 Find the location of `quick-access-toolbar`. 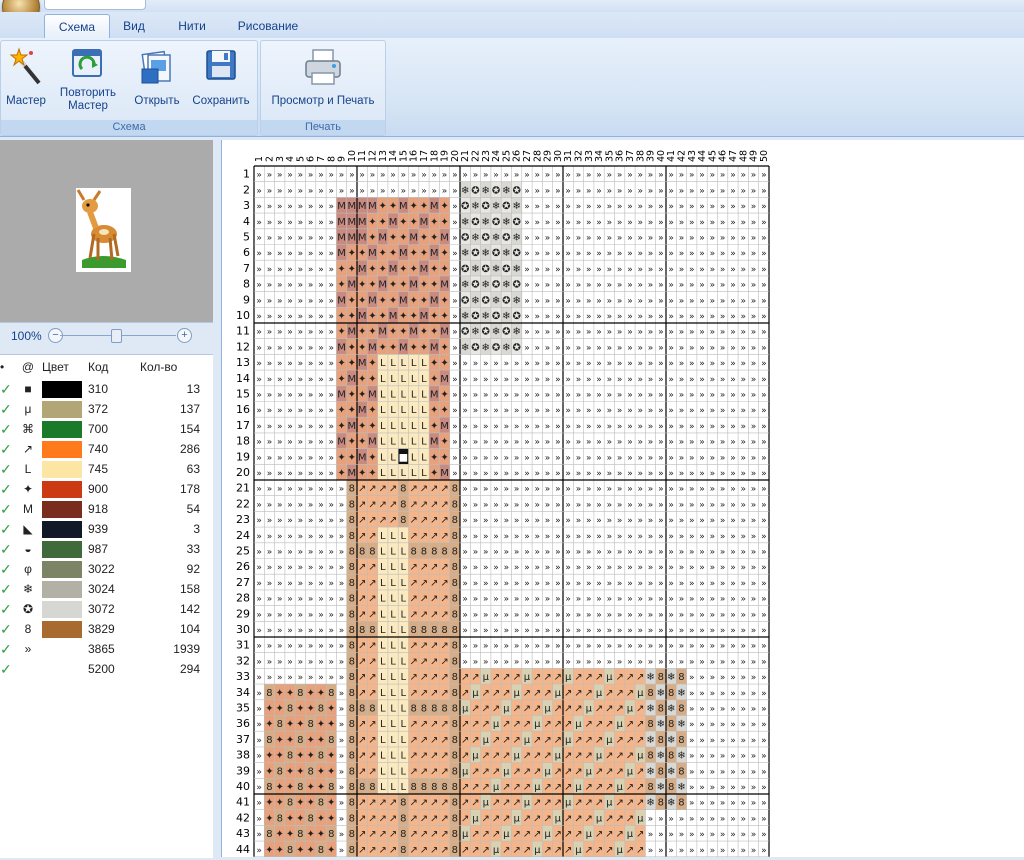

quick-access-toolbar is located at coordinates (95, 5).